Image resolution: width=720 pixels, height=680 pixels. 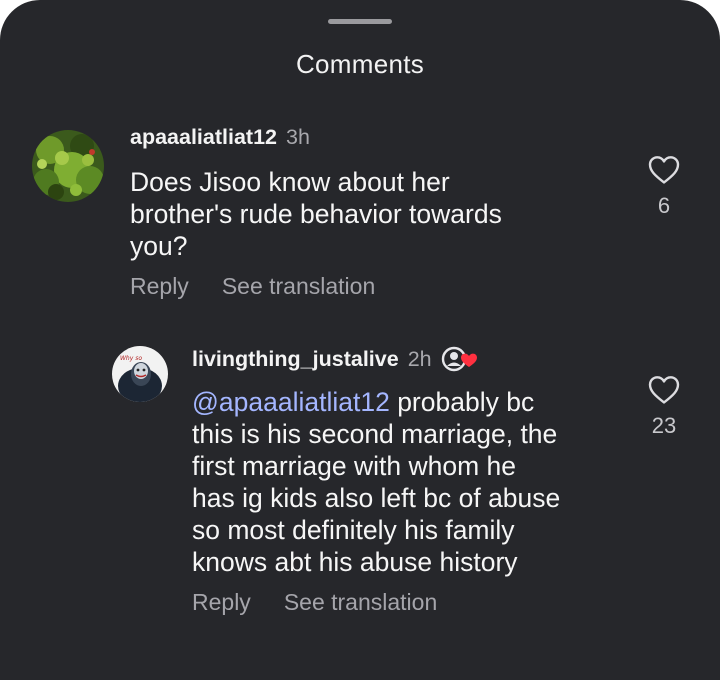 I want to click on plant-photo-avatar-icon, so click(x=68, y=166).